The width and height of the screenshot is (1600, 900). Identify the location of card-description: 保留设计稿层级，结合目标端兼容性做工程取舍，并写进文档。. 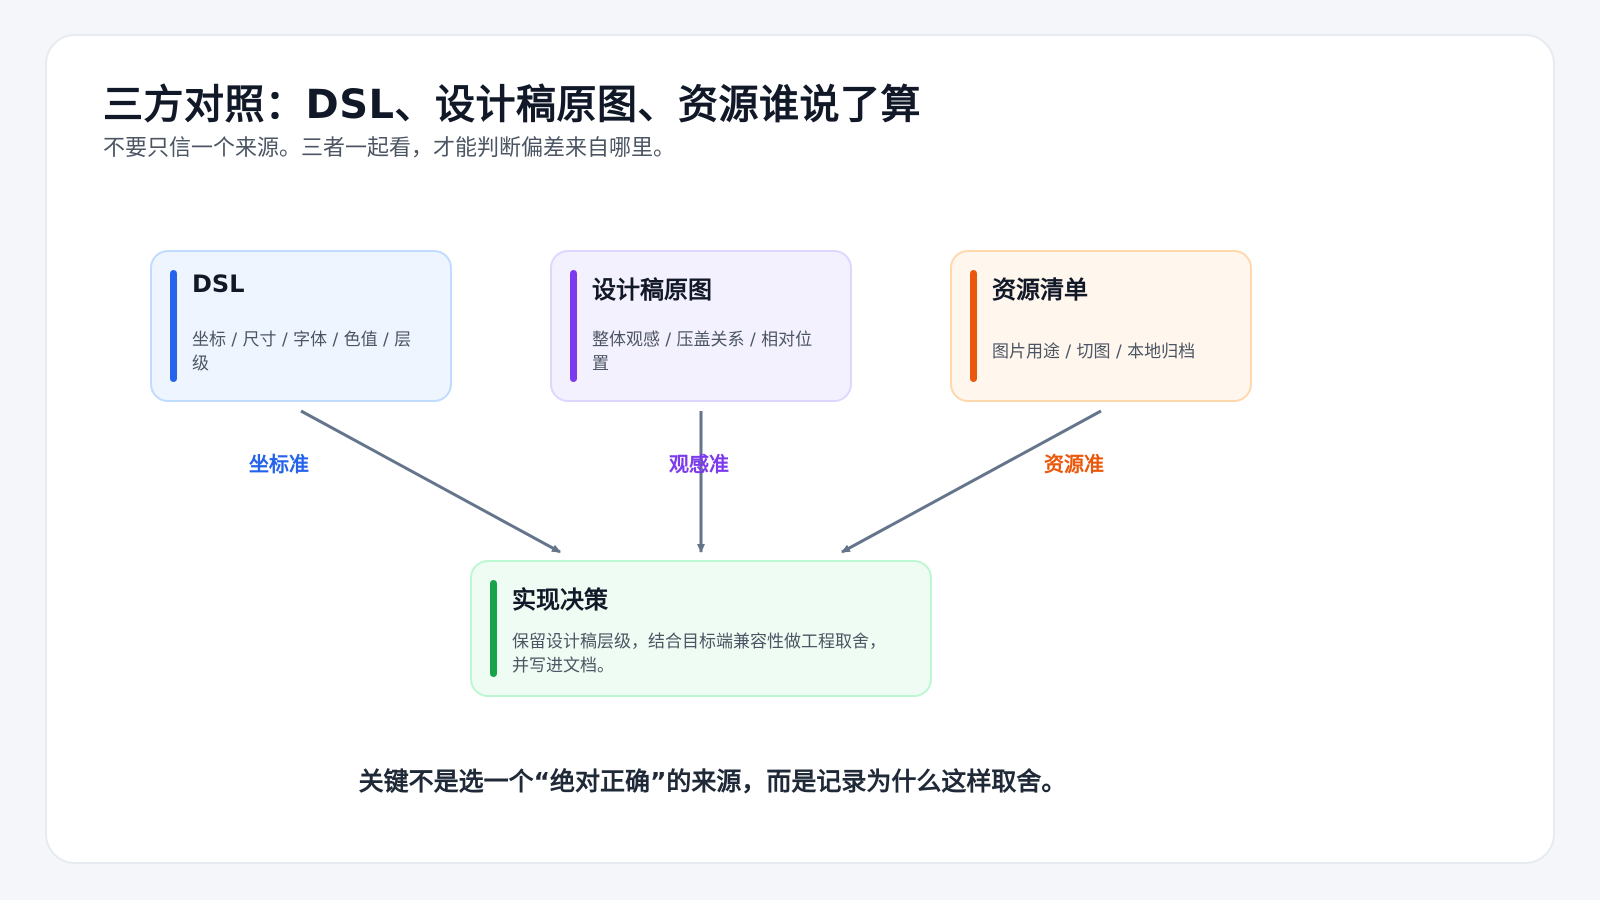
(699, 654).